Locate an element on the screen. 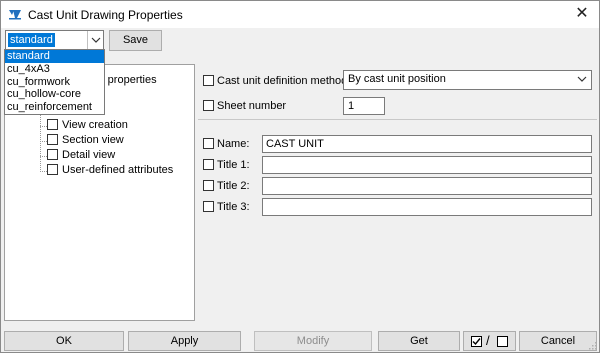  definition-method-label: Cast unit definition method is located at coordinates (282, 81).